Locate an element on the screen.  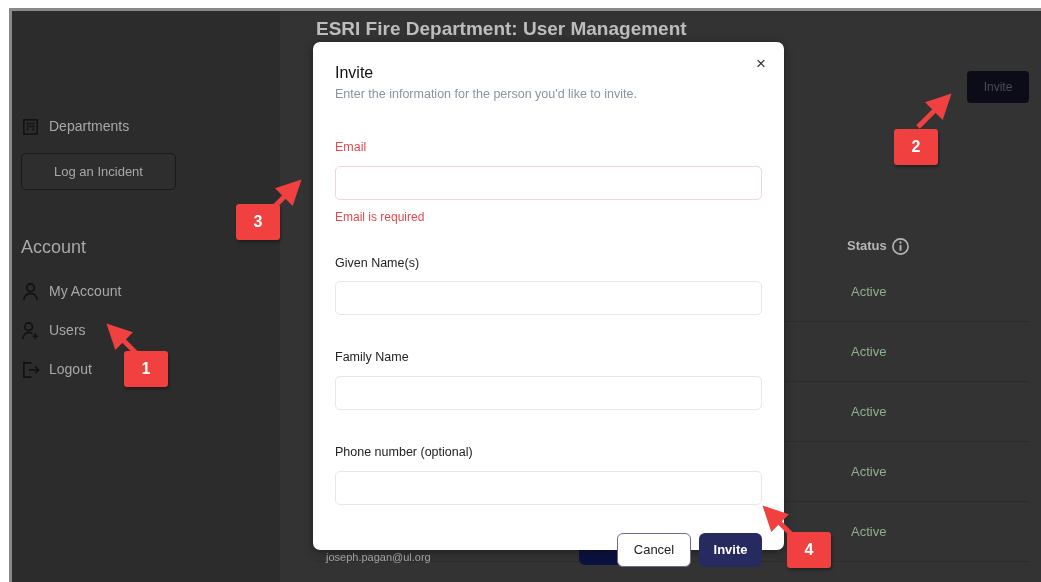
callout-number: 2 is located at coordinates (916, 147).